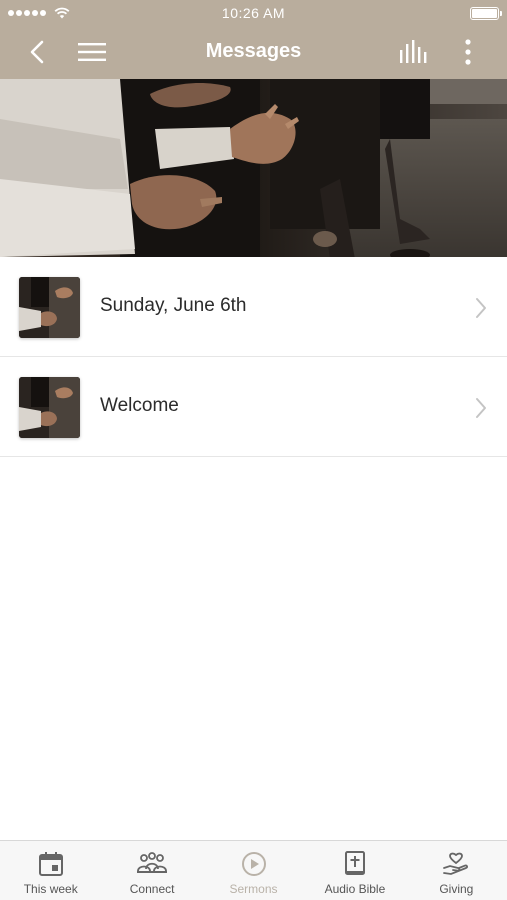 The height and width of the screenshot is (900, 507). Describe the element at coordinates (253, 407) in the screenshot. I see `list-item: Welcome` at that location.